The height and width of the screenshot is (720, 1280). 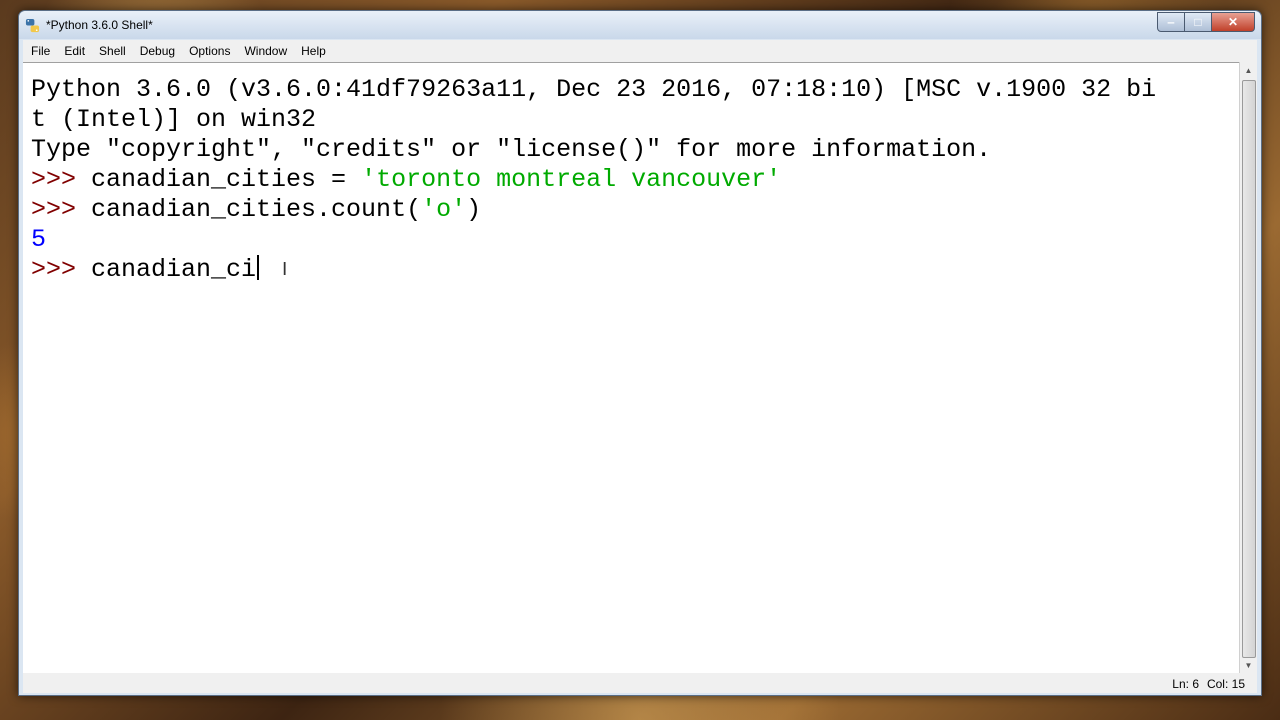 What do you see at coordinates (157, 51) in the screenshot?
I see `menu-debug: Debug` at bounding box center [157, 51].